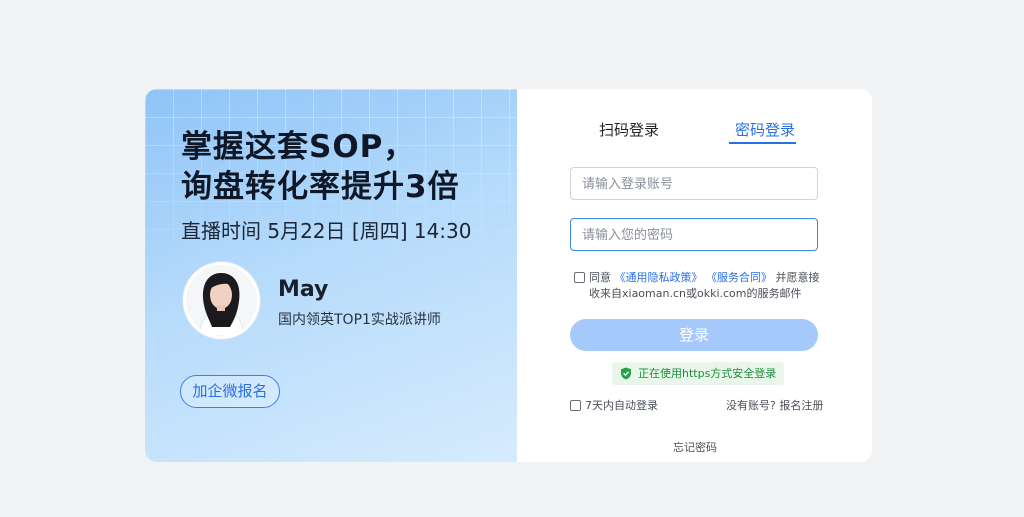 The image size is (1024, 517). What do you see at coordinates (359, 320) in the screenshot?
I see `speaker-title: 国内领英TOP1实战派讲师` at bounding box center [359, 320].